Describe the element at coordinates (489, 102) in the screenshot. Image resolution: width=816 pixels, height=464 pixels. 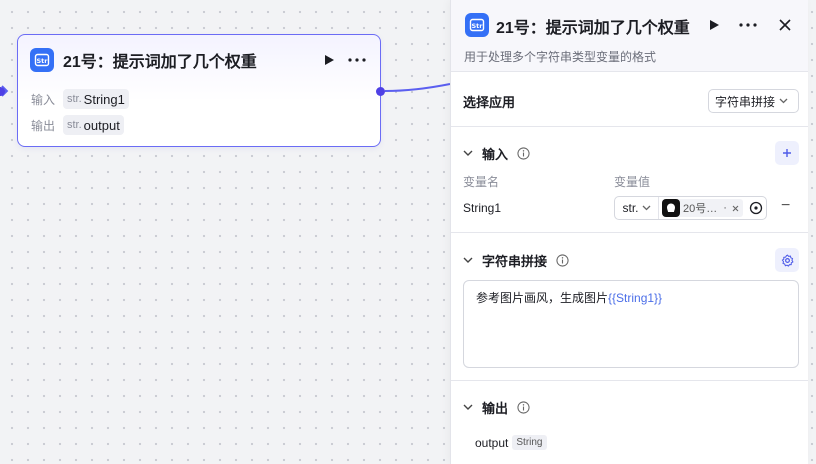
I see `select-app-label: 选择应用` at that location.